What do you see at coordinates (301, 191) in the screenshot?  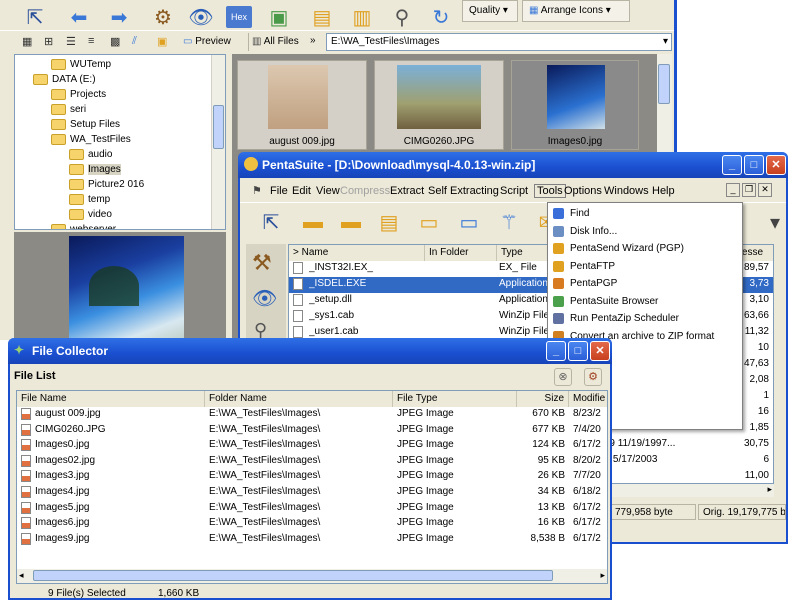 I see `menu-edit: Edit` at bounding box center [301, 191].